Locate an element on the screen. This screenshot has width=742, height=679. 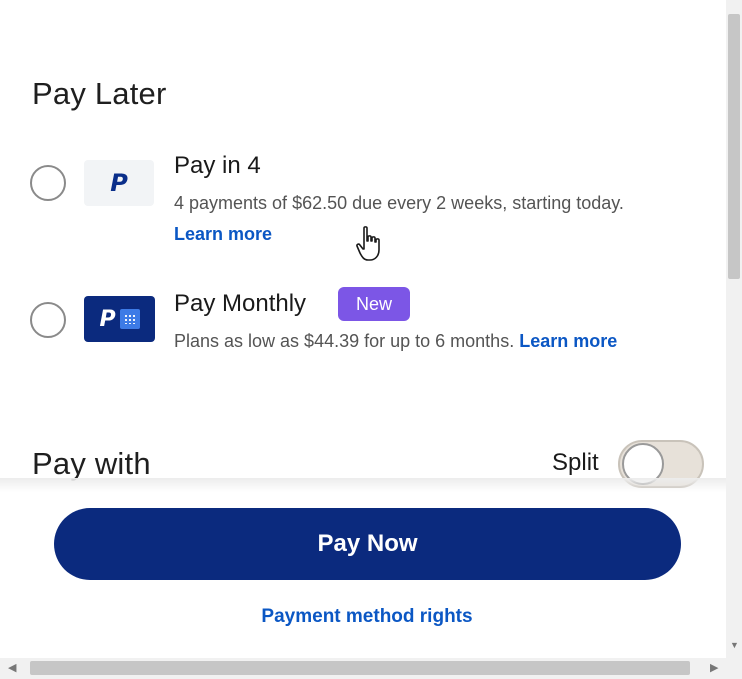
scroll-left-icon: ◀ is located at coordinates (12, 667).